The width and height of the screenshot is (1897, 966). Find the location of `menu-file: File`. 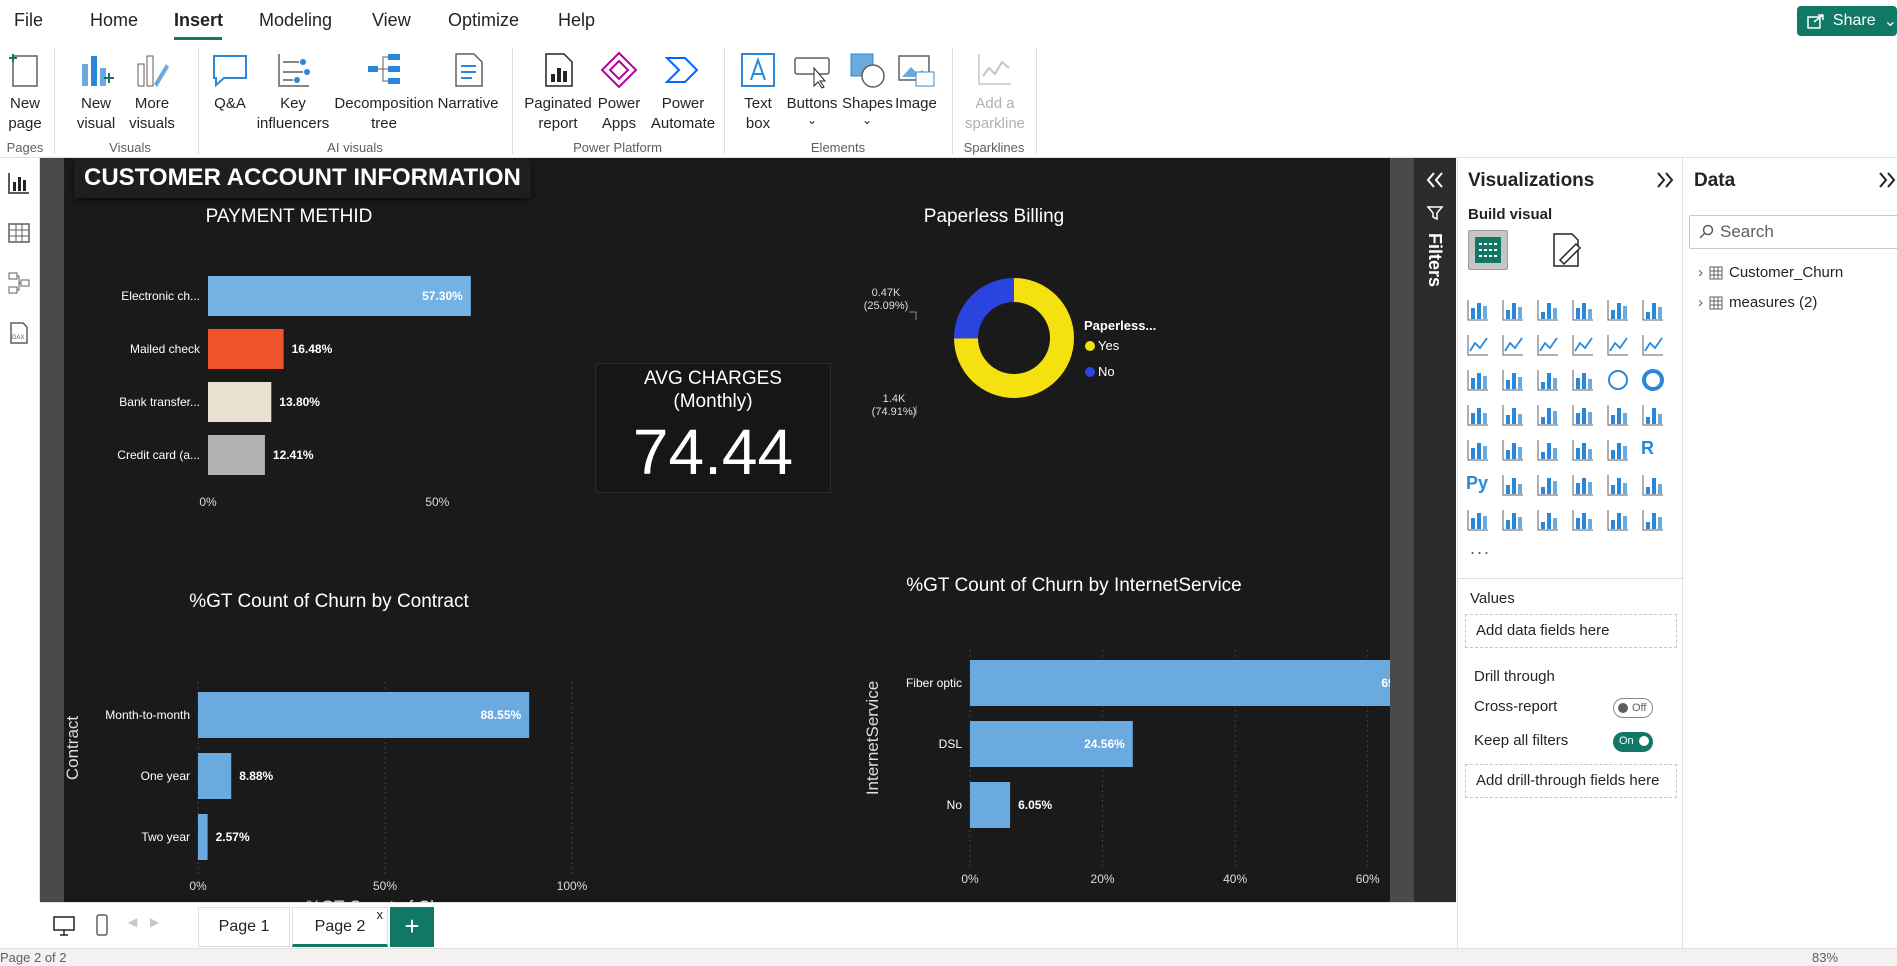

menu-file: File is located at coordinates (28, 20).